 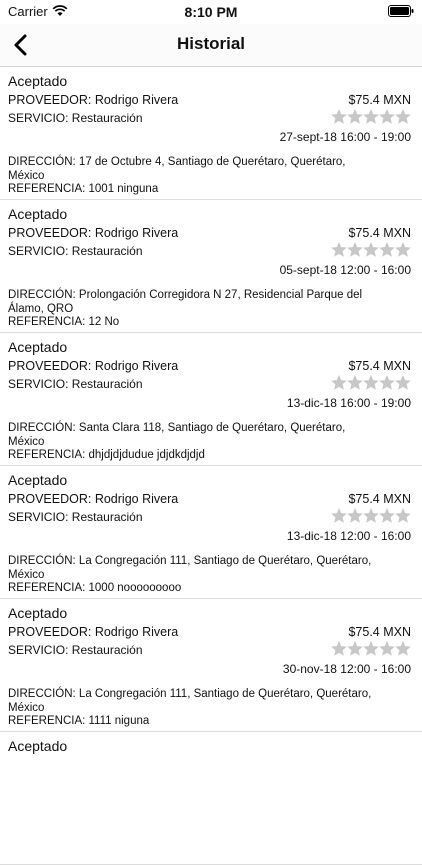 I want to click on datetime-label: 13-dic-18 16:00 - 19:00, so click(x=348, y=403).